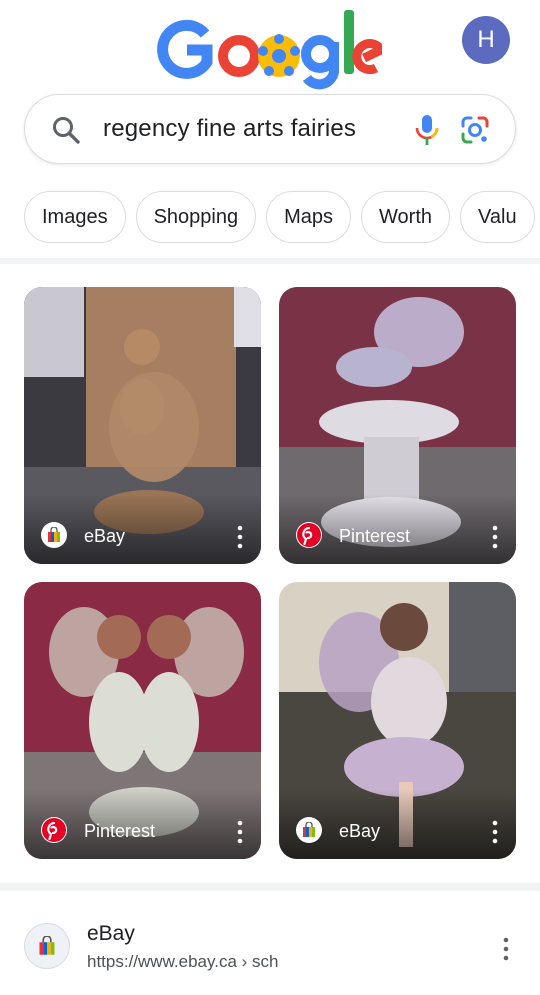  Describe the element at coordinates (406, 217) in the screenshot. I see `chip-worth: Worth` at that location.